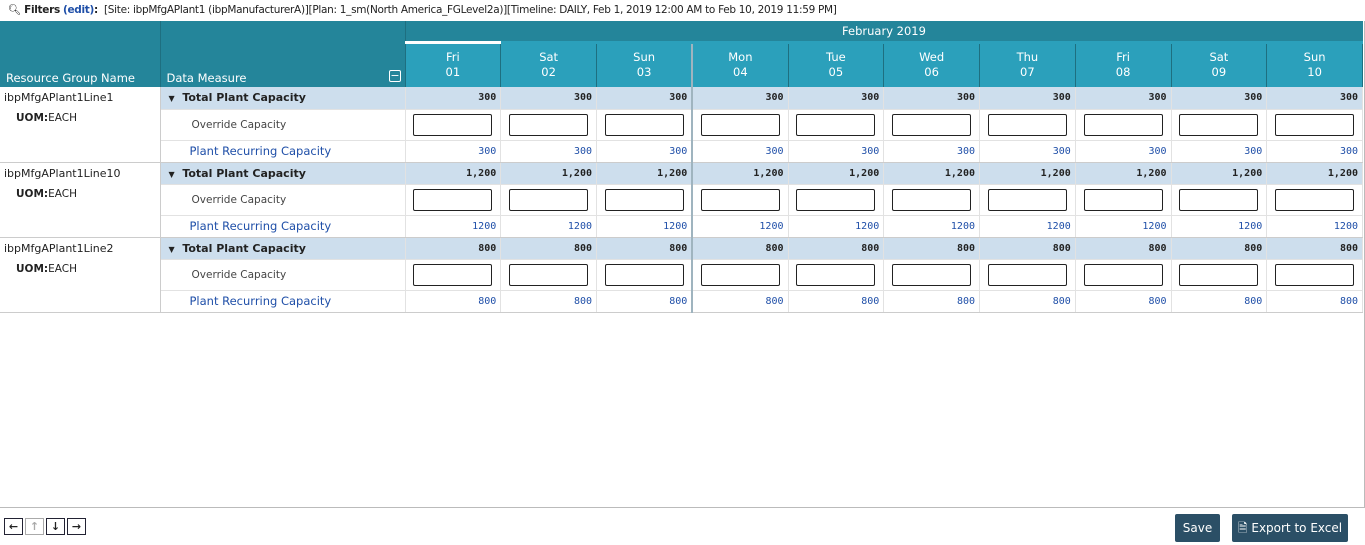 This screenshot has height=545, width=1365. What do you see at coordinates (931, 63) in the screenshot?
I see `day-header: Wed 06` at bounding box center [931, 63].